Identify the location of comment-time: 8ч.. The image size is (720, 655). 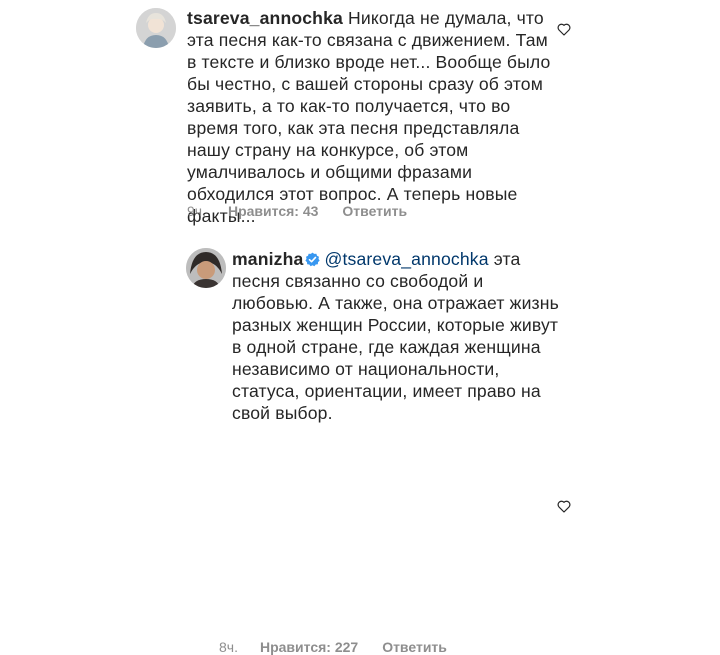
(228, 647).